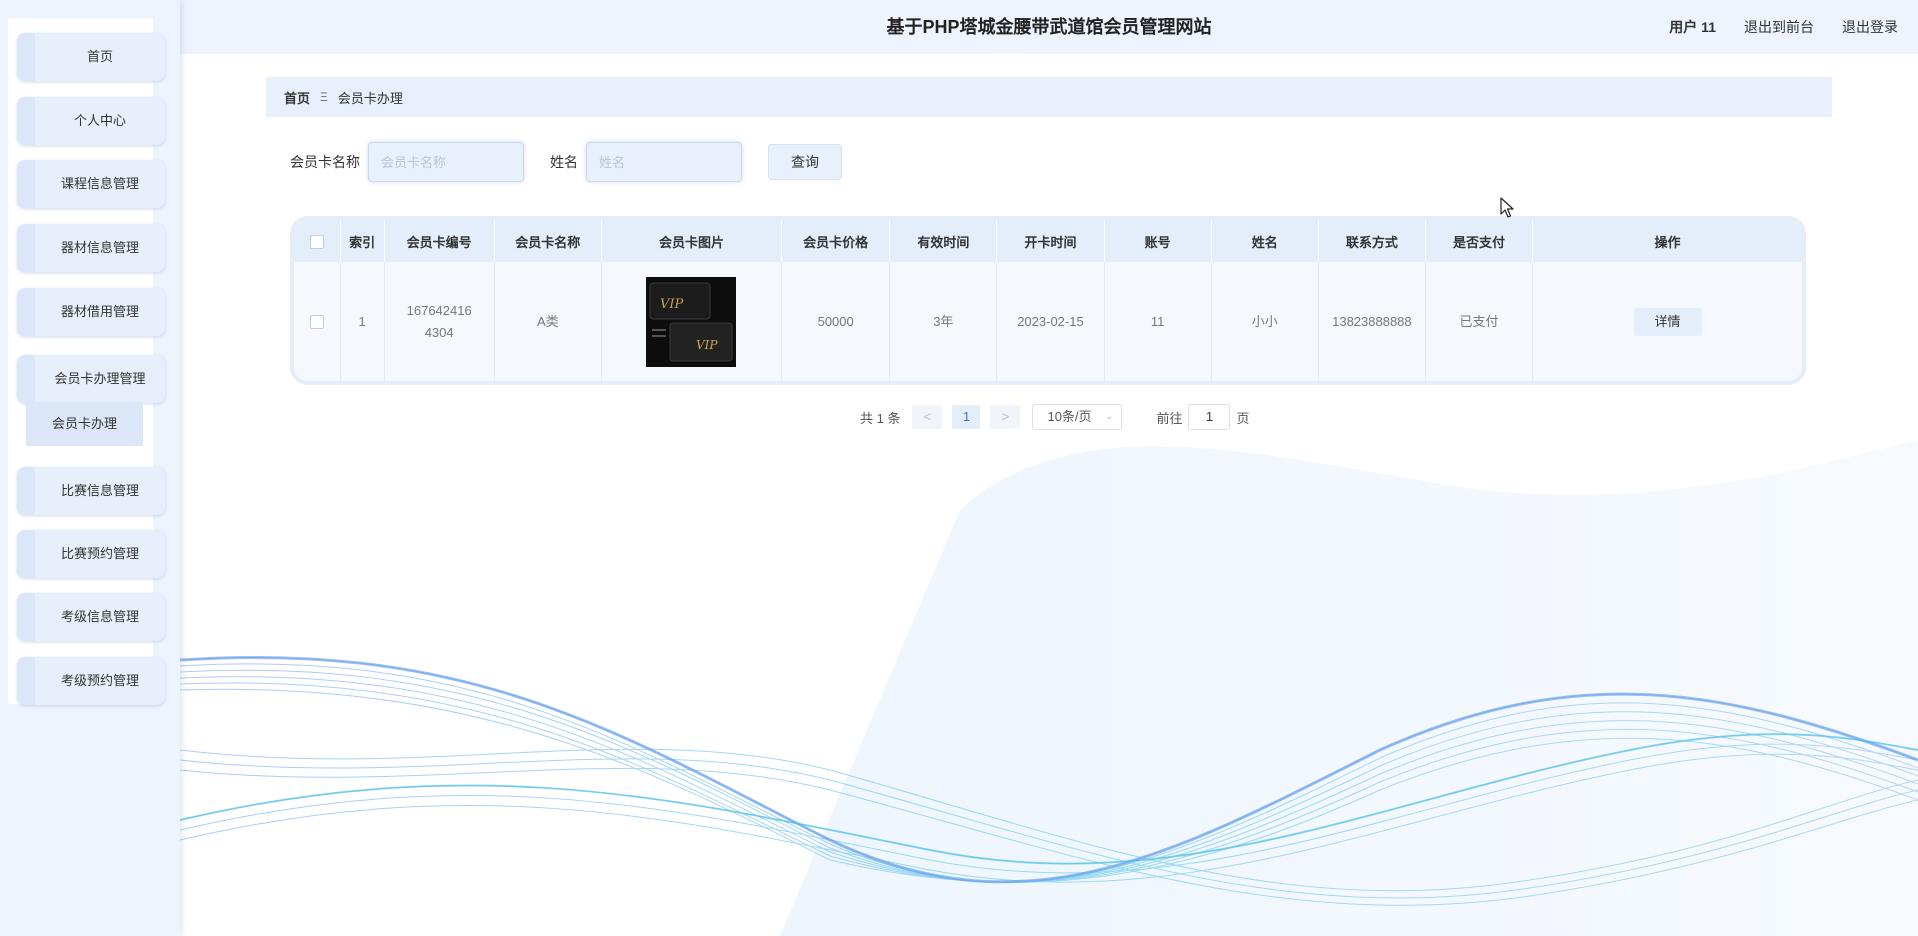 The height and width of the screenshot is (936, 1918). I want to click on header-actions: 用户 11 退出到前台 退出登录, so click(1783, 27).